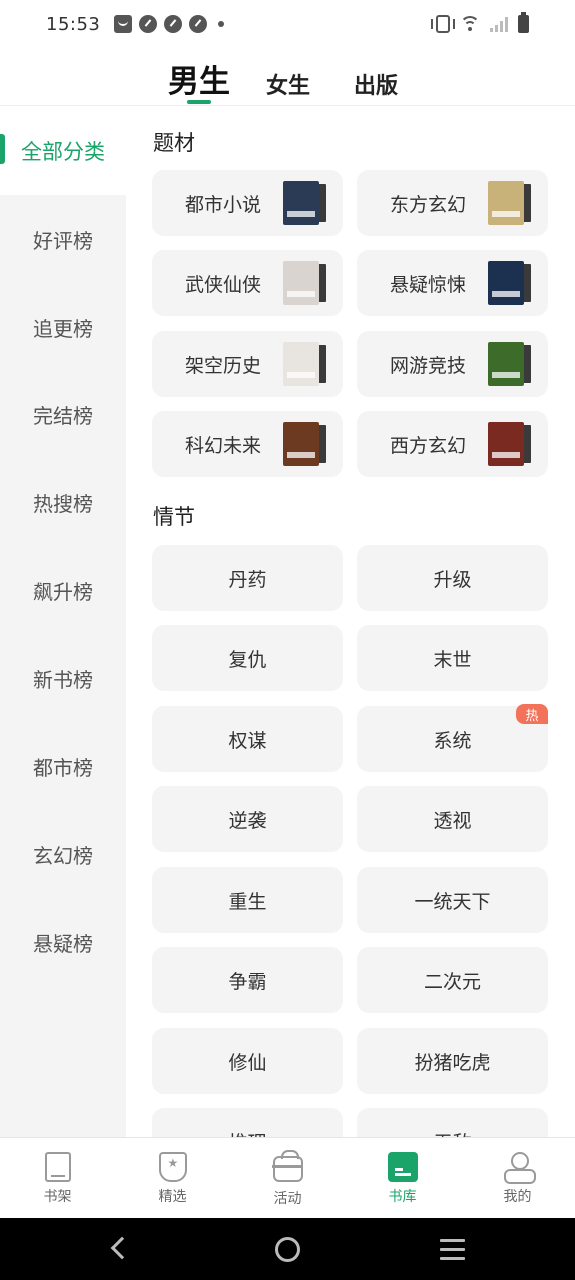 The width and height of the screenshot is (575, 1280). I want to click on section-title-plot: 情节, so click(174, 517).